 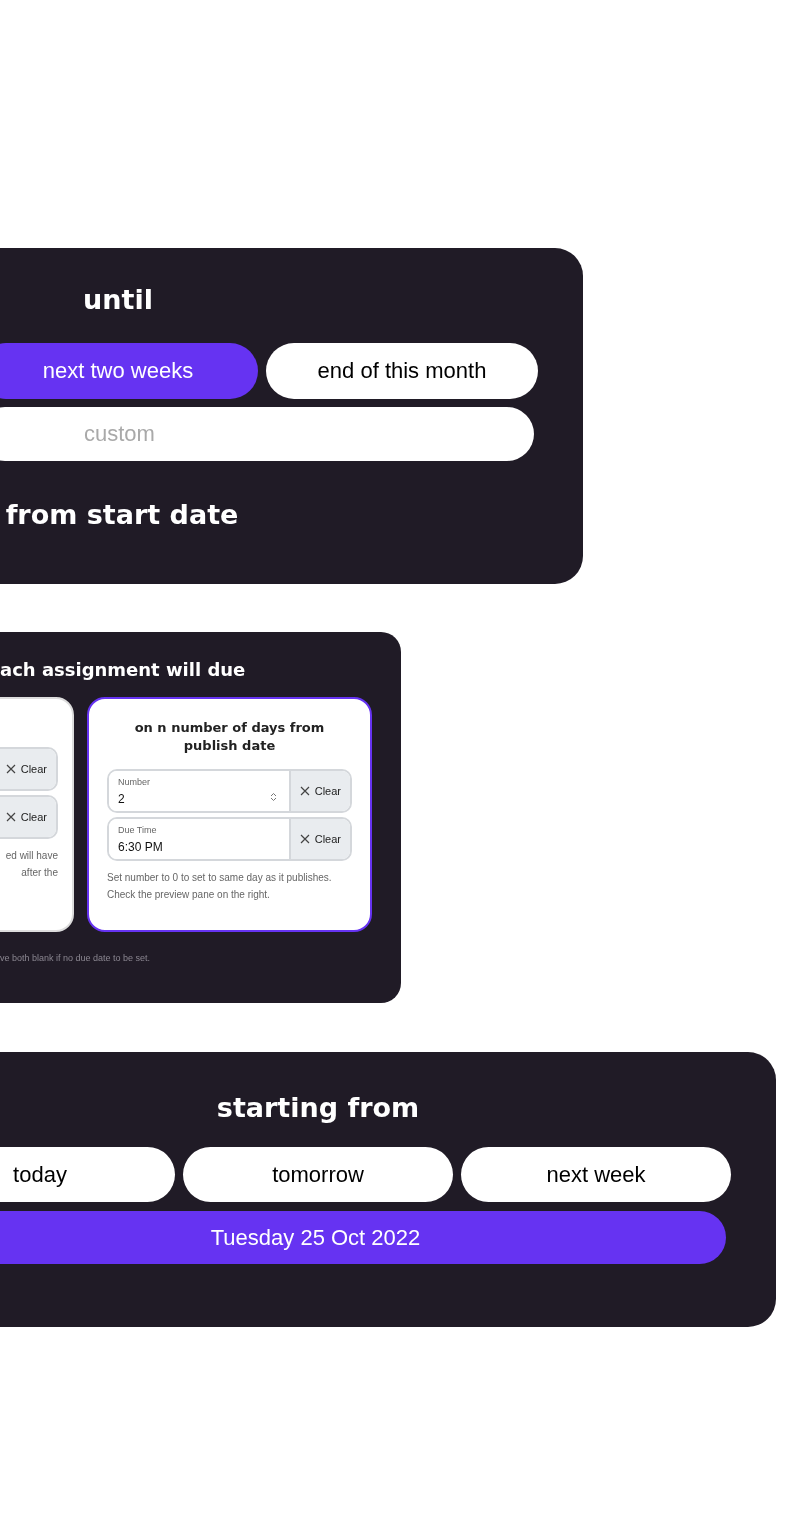 I want to click on option-button: tomorrow, so click(x=318, y=1174).